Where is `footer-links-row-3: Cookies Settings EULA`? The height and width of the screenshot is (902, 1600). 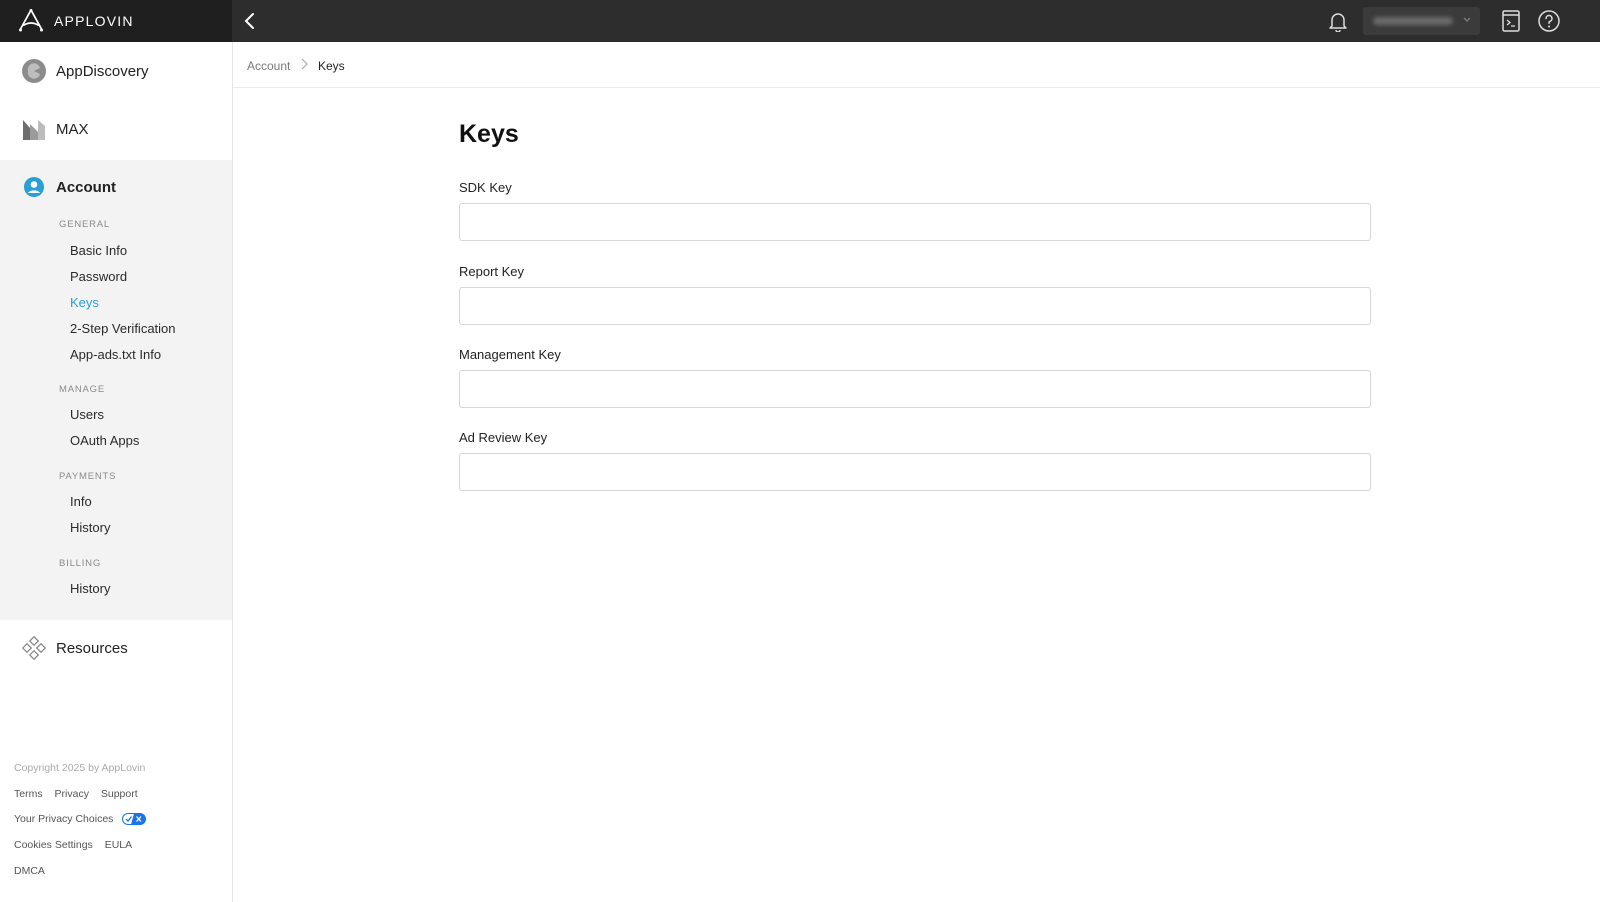 footer-links-row-3: Cookies Settings EULA is located at coordinates (77, 845).